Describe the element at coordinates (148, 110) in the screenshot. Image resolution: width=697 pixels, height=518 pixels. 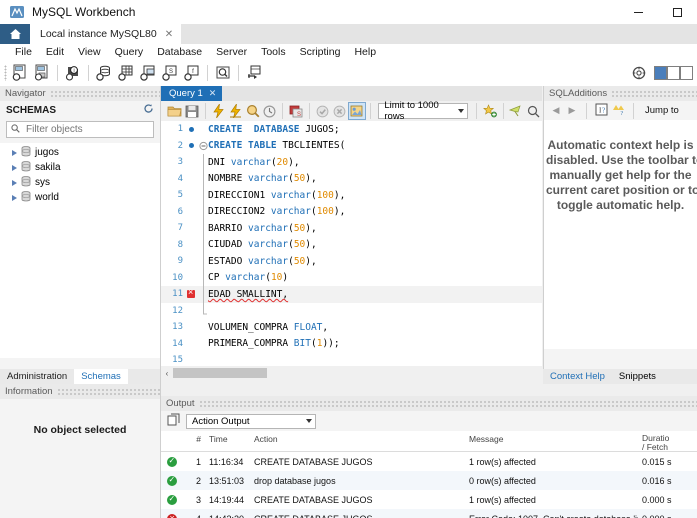
I see `refresh-icon` at that location.